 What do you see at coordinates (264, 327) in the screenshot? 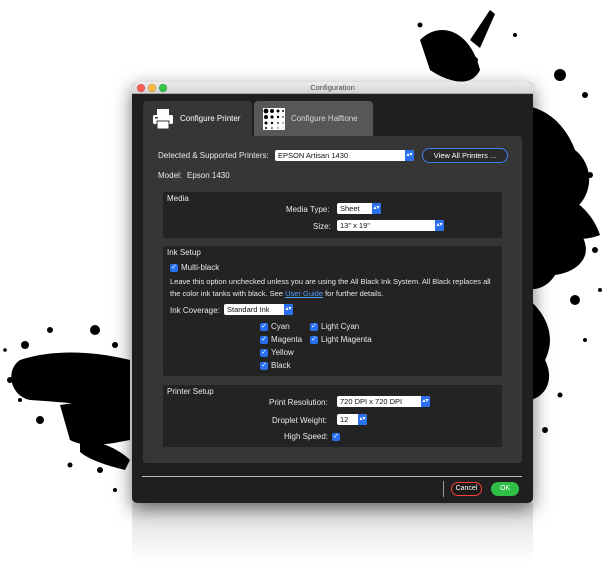
I see `cyan-checkbox: ✓` at bounding box center [264, 327].